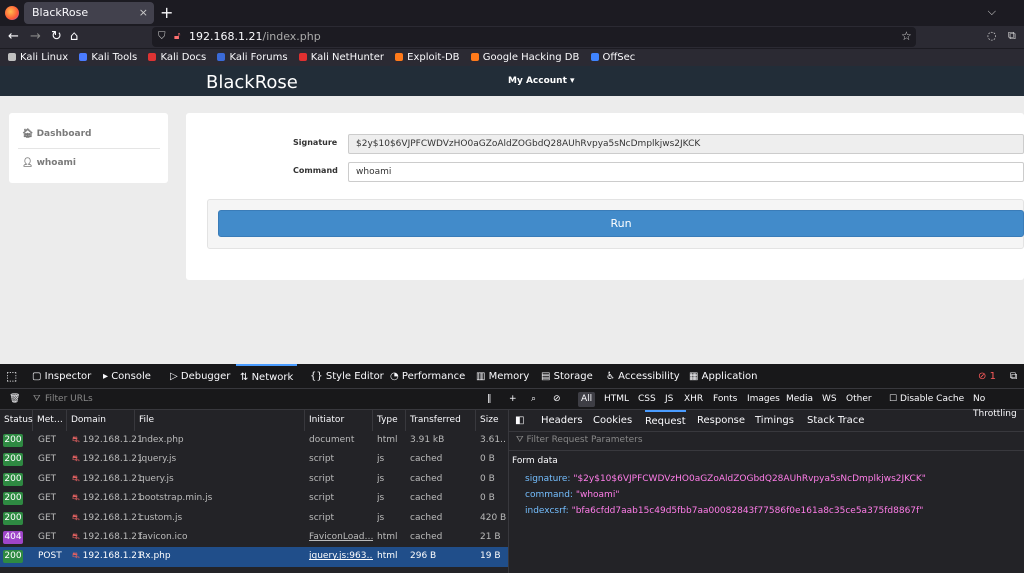 The height and width of the screenshot is (573, 1024). What do you see at coordinates (127, 376) in the screenshot?
I see `tab-console: ▸ Console` at bounding box center [127, 376].